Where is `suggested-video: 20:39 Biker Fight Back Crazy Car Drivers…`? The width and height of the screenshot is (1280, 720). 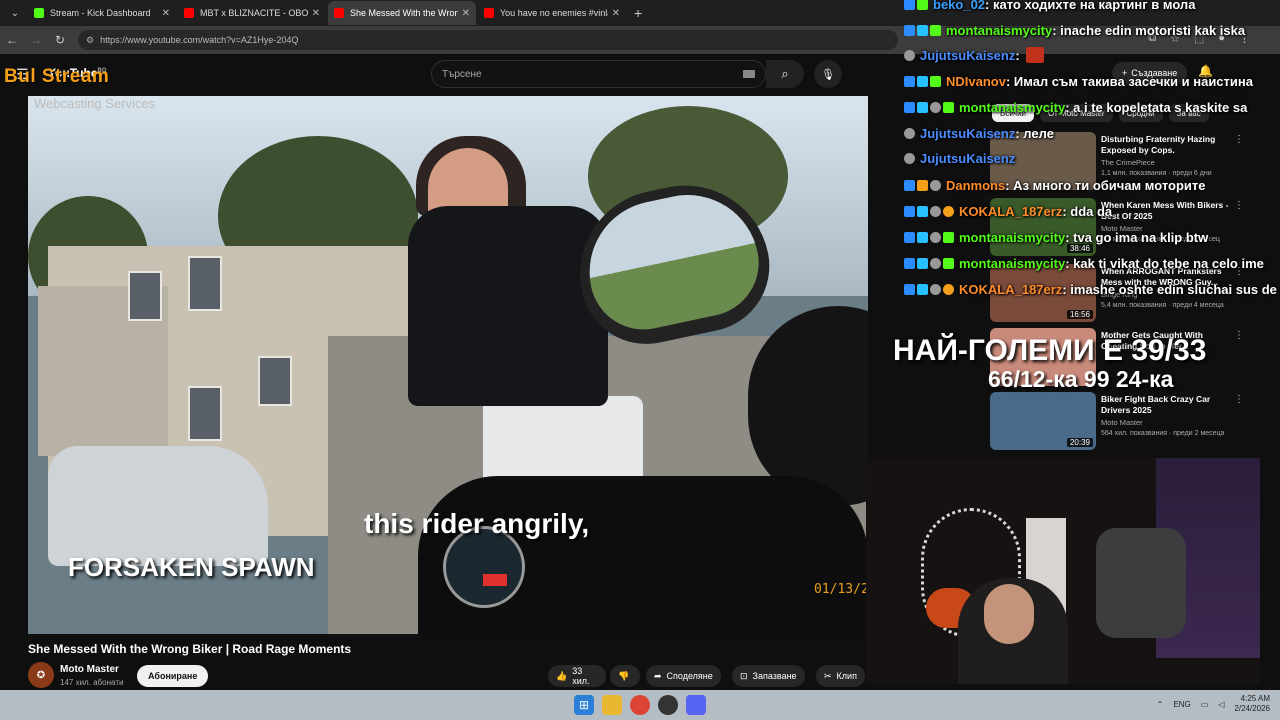 suggested-video: 20:39 Biker Fight Back Crazy Car Drivers… is located at coordinates (1135, 421).